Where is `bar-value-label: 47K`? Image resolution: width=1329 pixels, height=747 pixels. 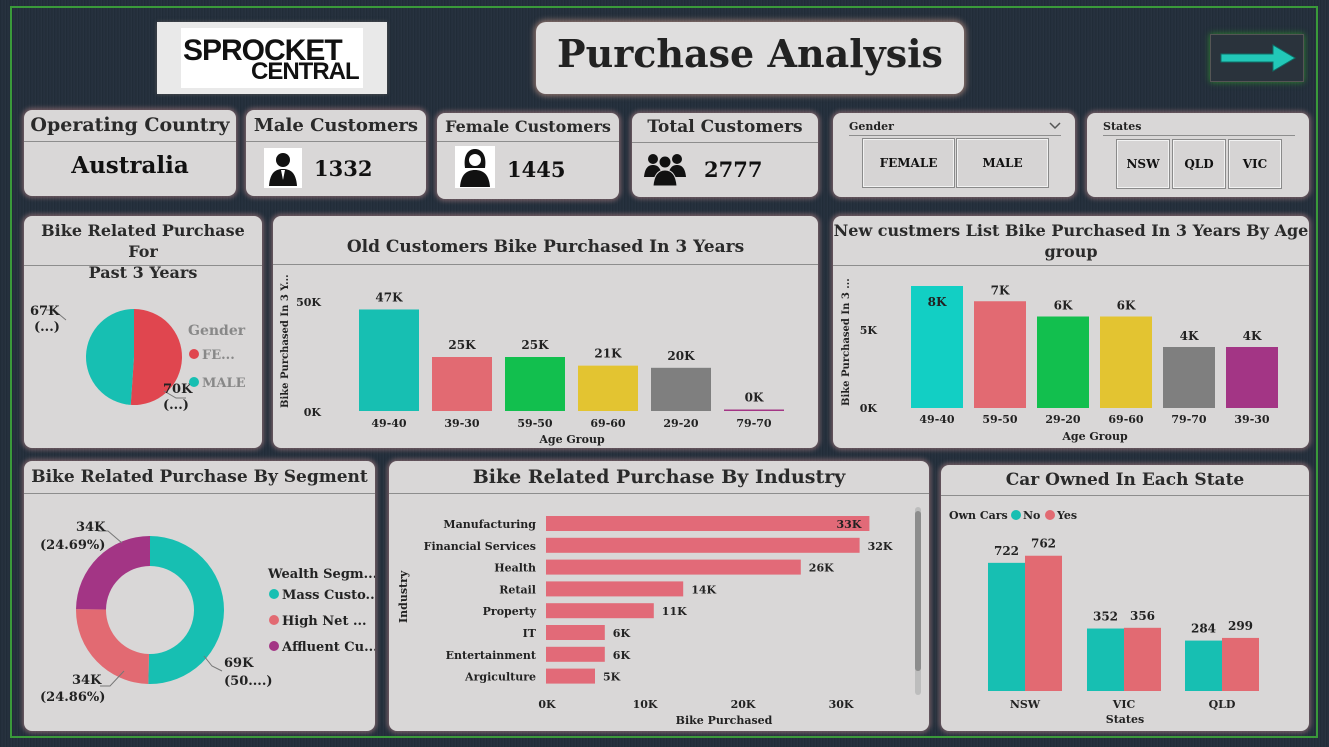
bar-value-label: 47K is located at coordinates (389, 297).